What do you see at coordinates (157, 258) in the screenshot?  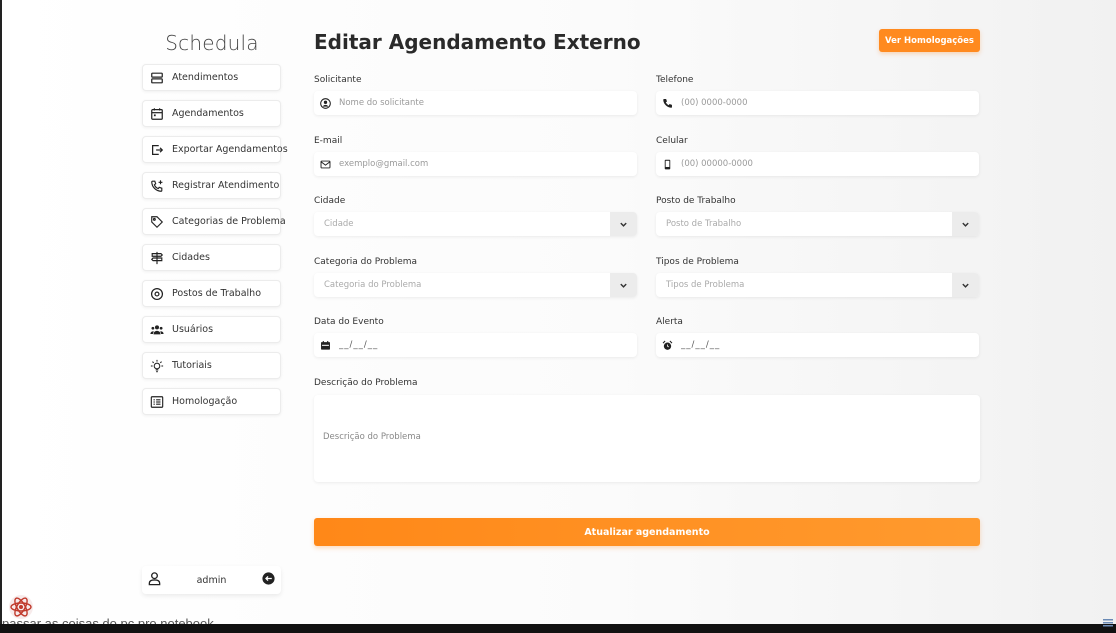 I see `signpost-icon` at bounding box center [157, 258].